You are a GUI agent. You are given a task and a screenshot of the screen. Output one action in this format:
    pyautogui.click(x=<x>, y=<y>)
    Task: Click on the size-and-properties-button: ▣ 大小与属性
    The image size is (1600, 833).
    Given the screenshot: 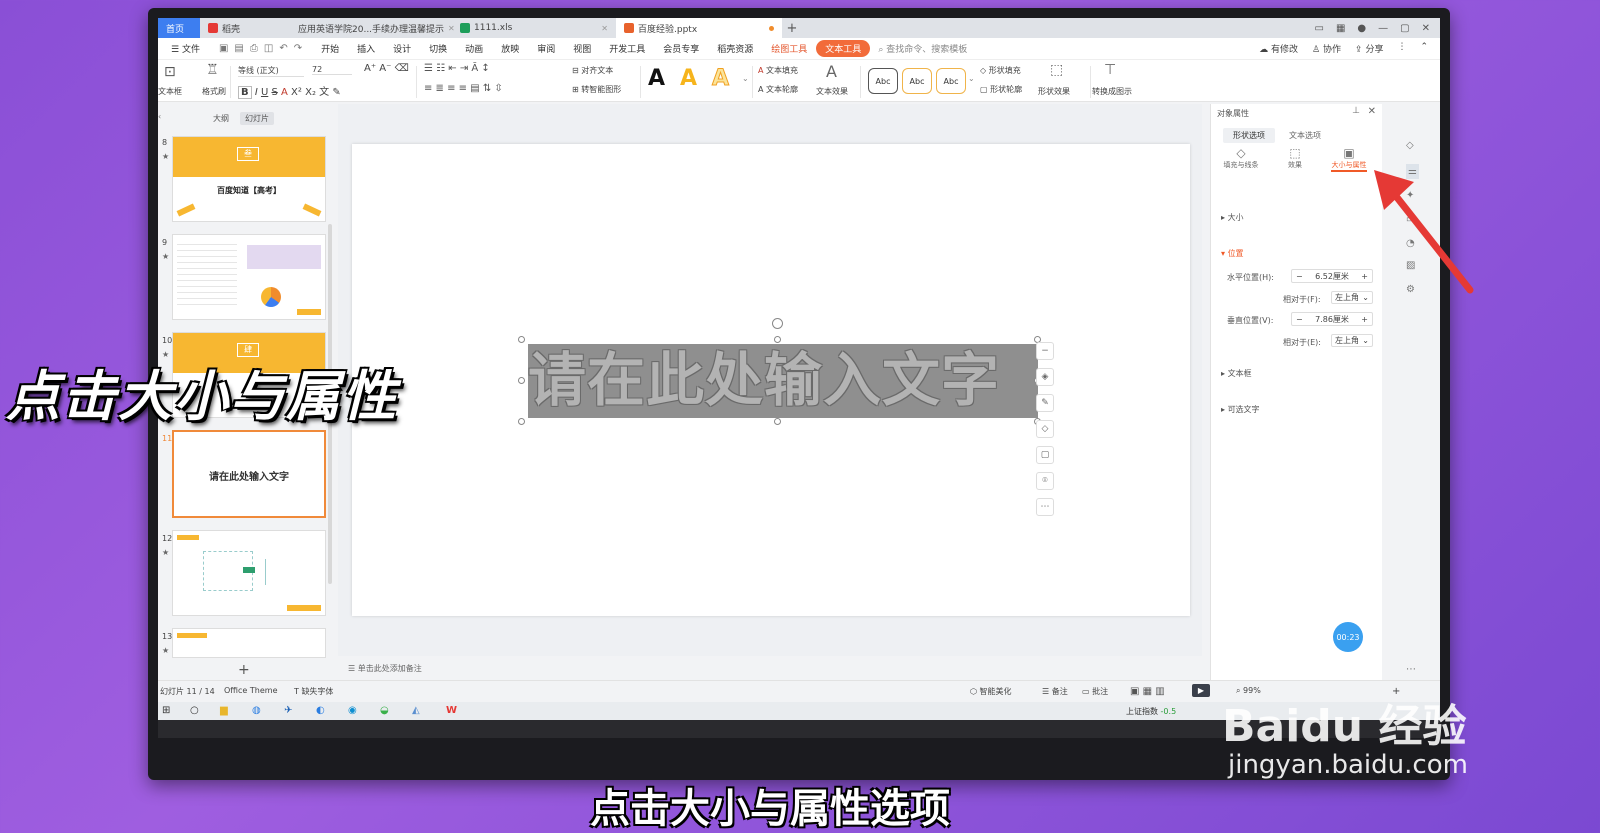 What is the action you would take?
    pyautogui.click(x=1349, y=159)
    